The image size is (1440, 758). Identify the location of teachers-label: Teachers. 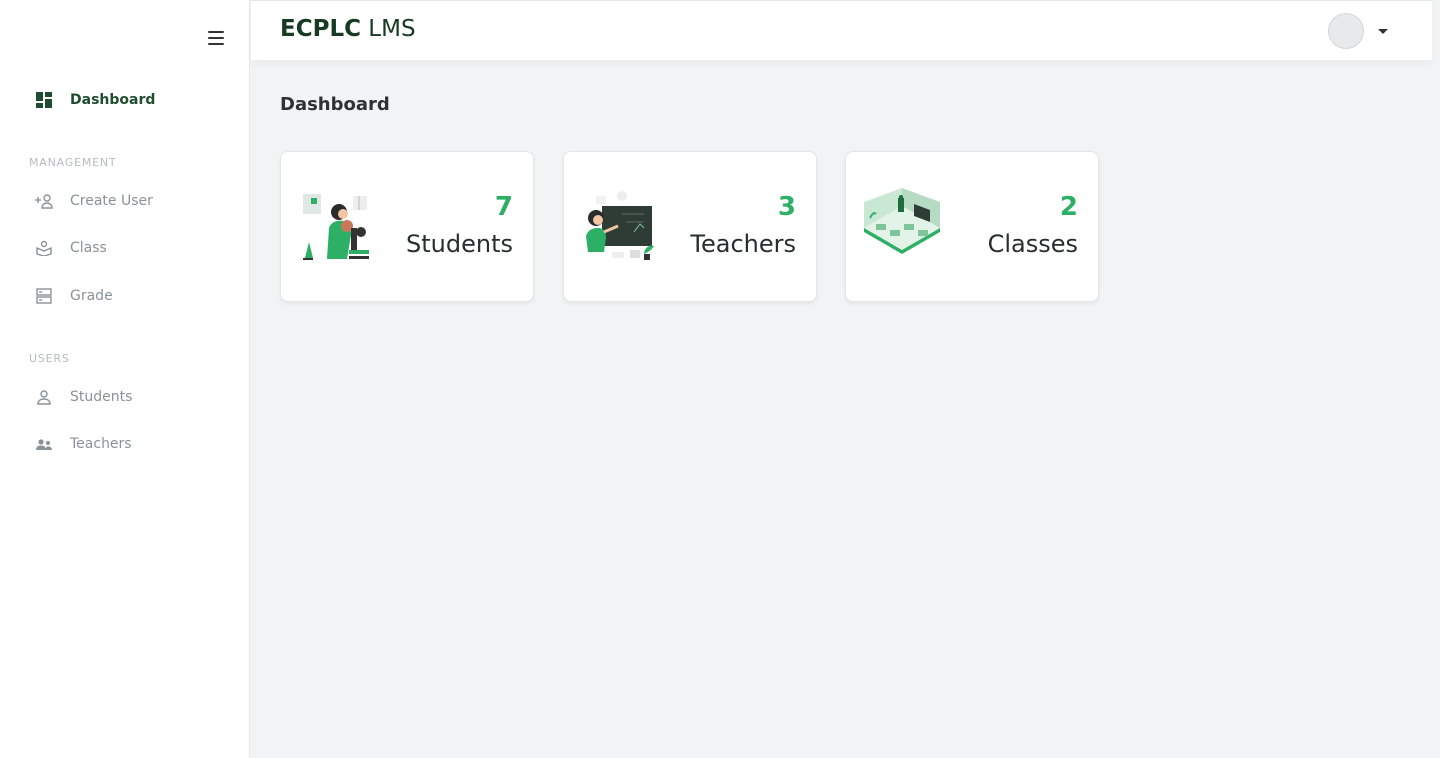
(743, 244).